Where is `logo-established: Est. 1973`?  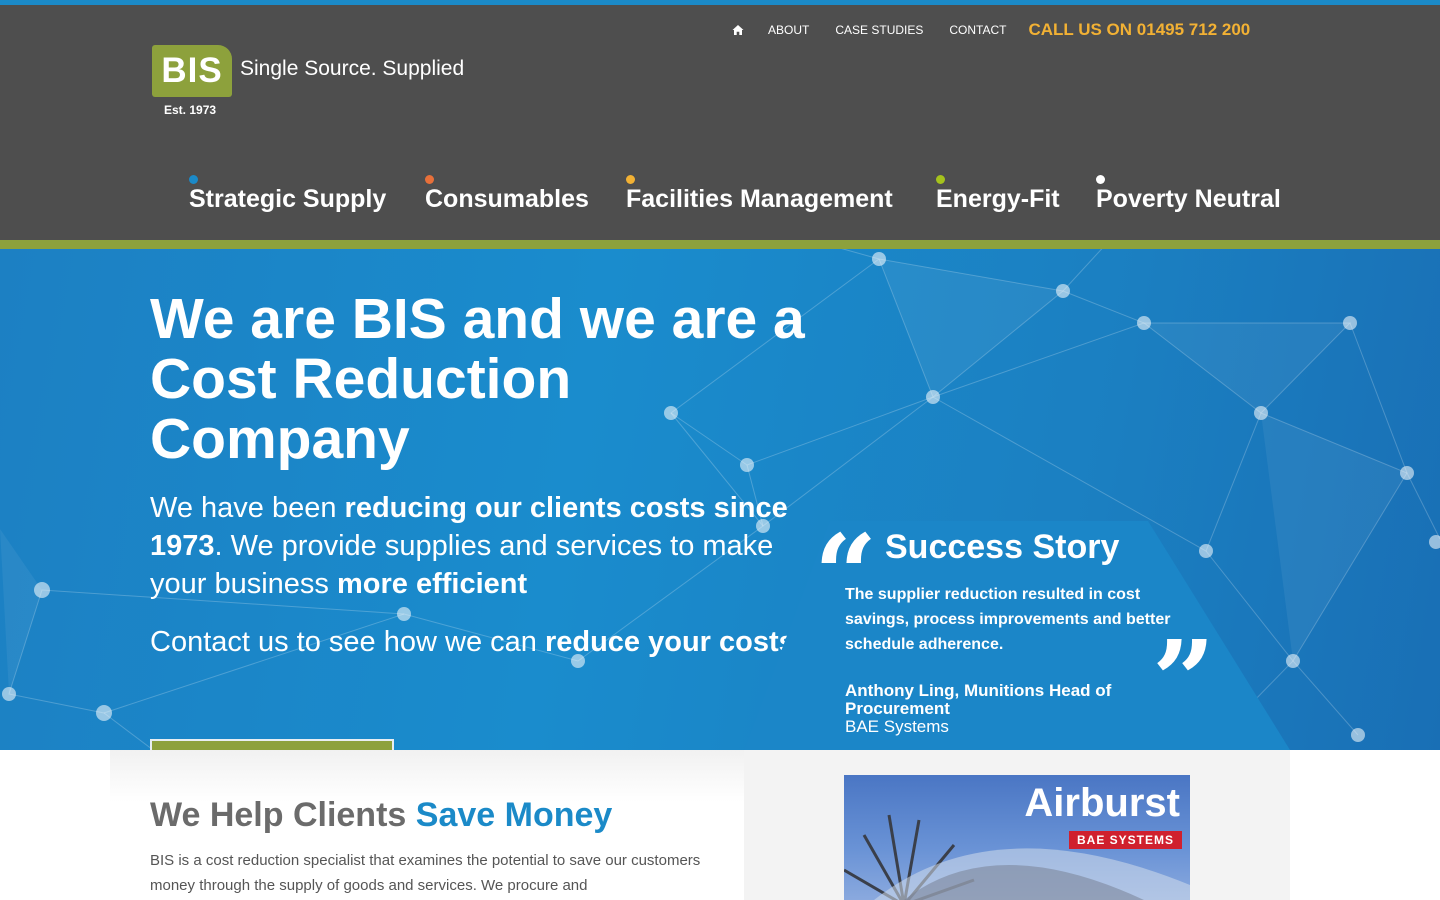 logo-established: Est. 1973 is located at coordinates (190, 110).